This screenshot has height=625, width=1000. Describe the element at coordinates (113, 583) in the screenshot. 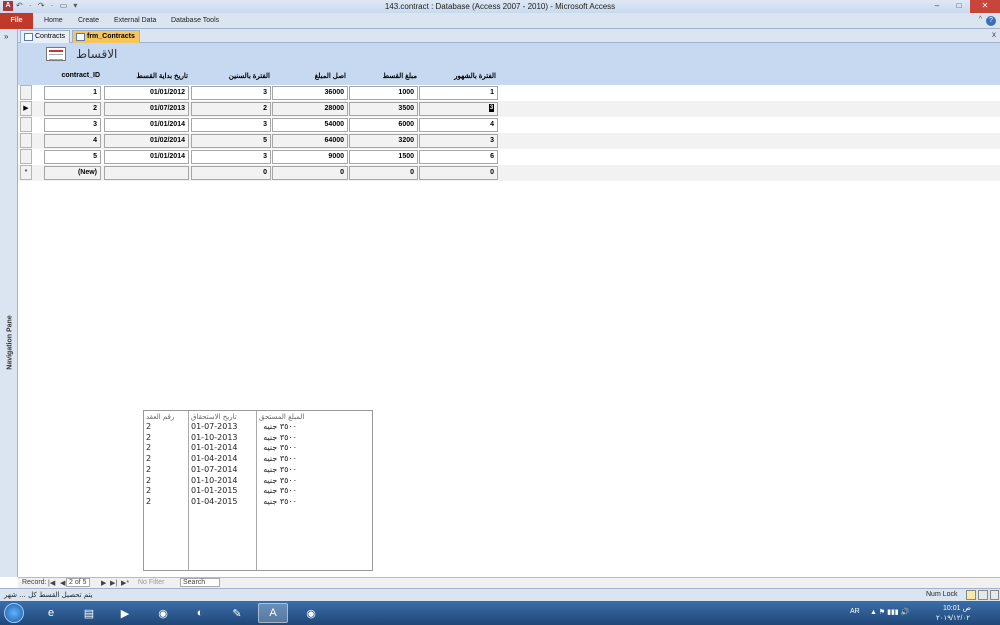

I see `last-record-icon: ▶|` at that location.